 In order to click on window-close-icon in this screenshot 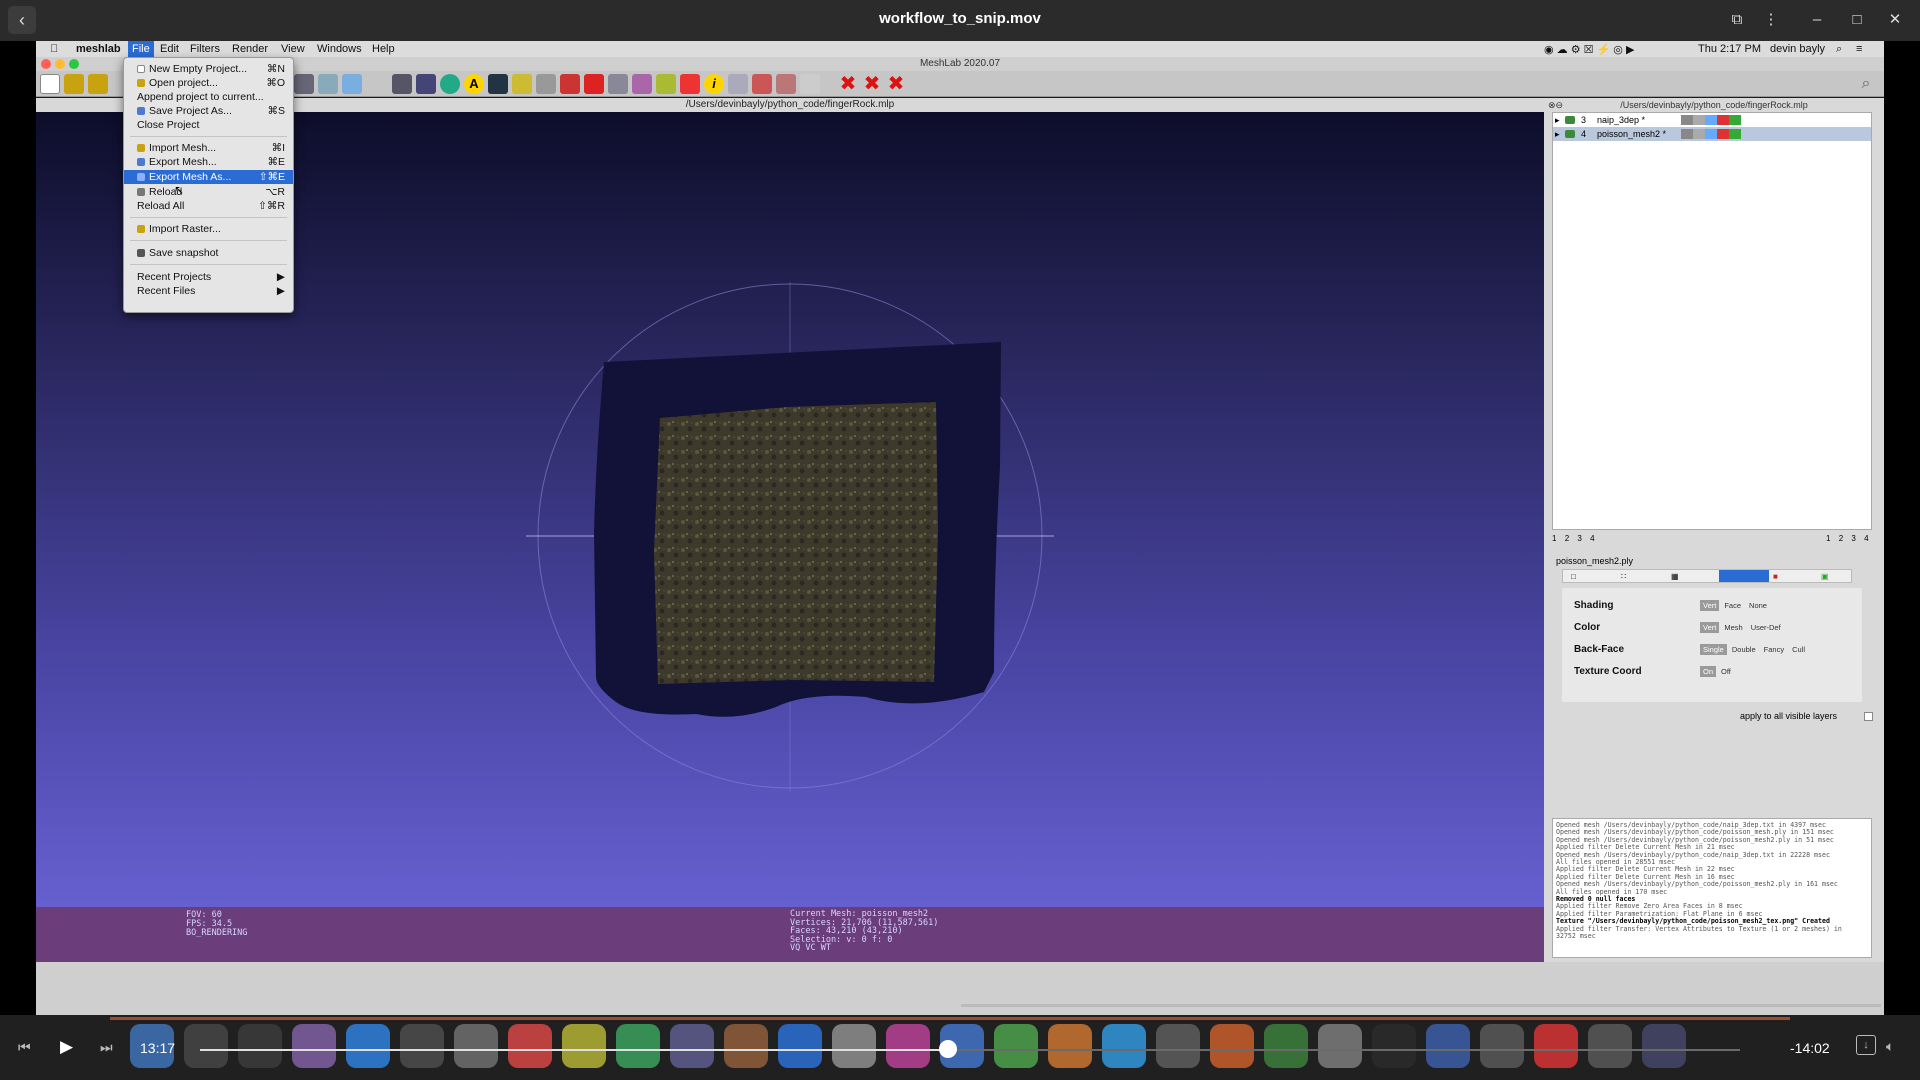, I will do `click(46, 64)`.